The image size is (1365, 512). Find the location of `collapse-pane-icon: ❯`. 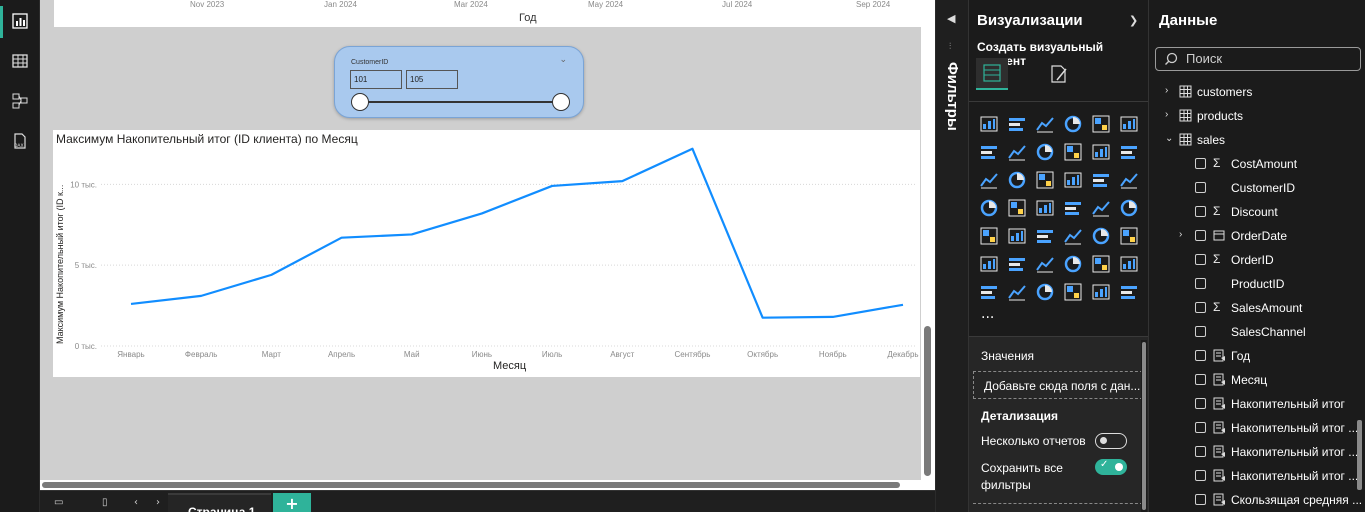

collapse-pane-icon: ❯ is located at coordinates (1133, 20).